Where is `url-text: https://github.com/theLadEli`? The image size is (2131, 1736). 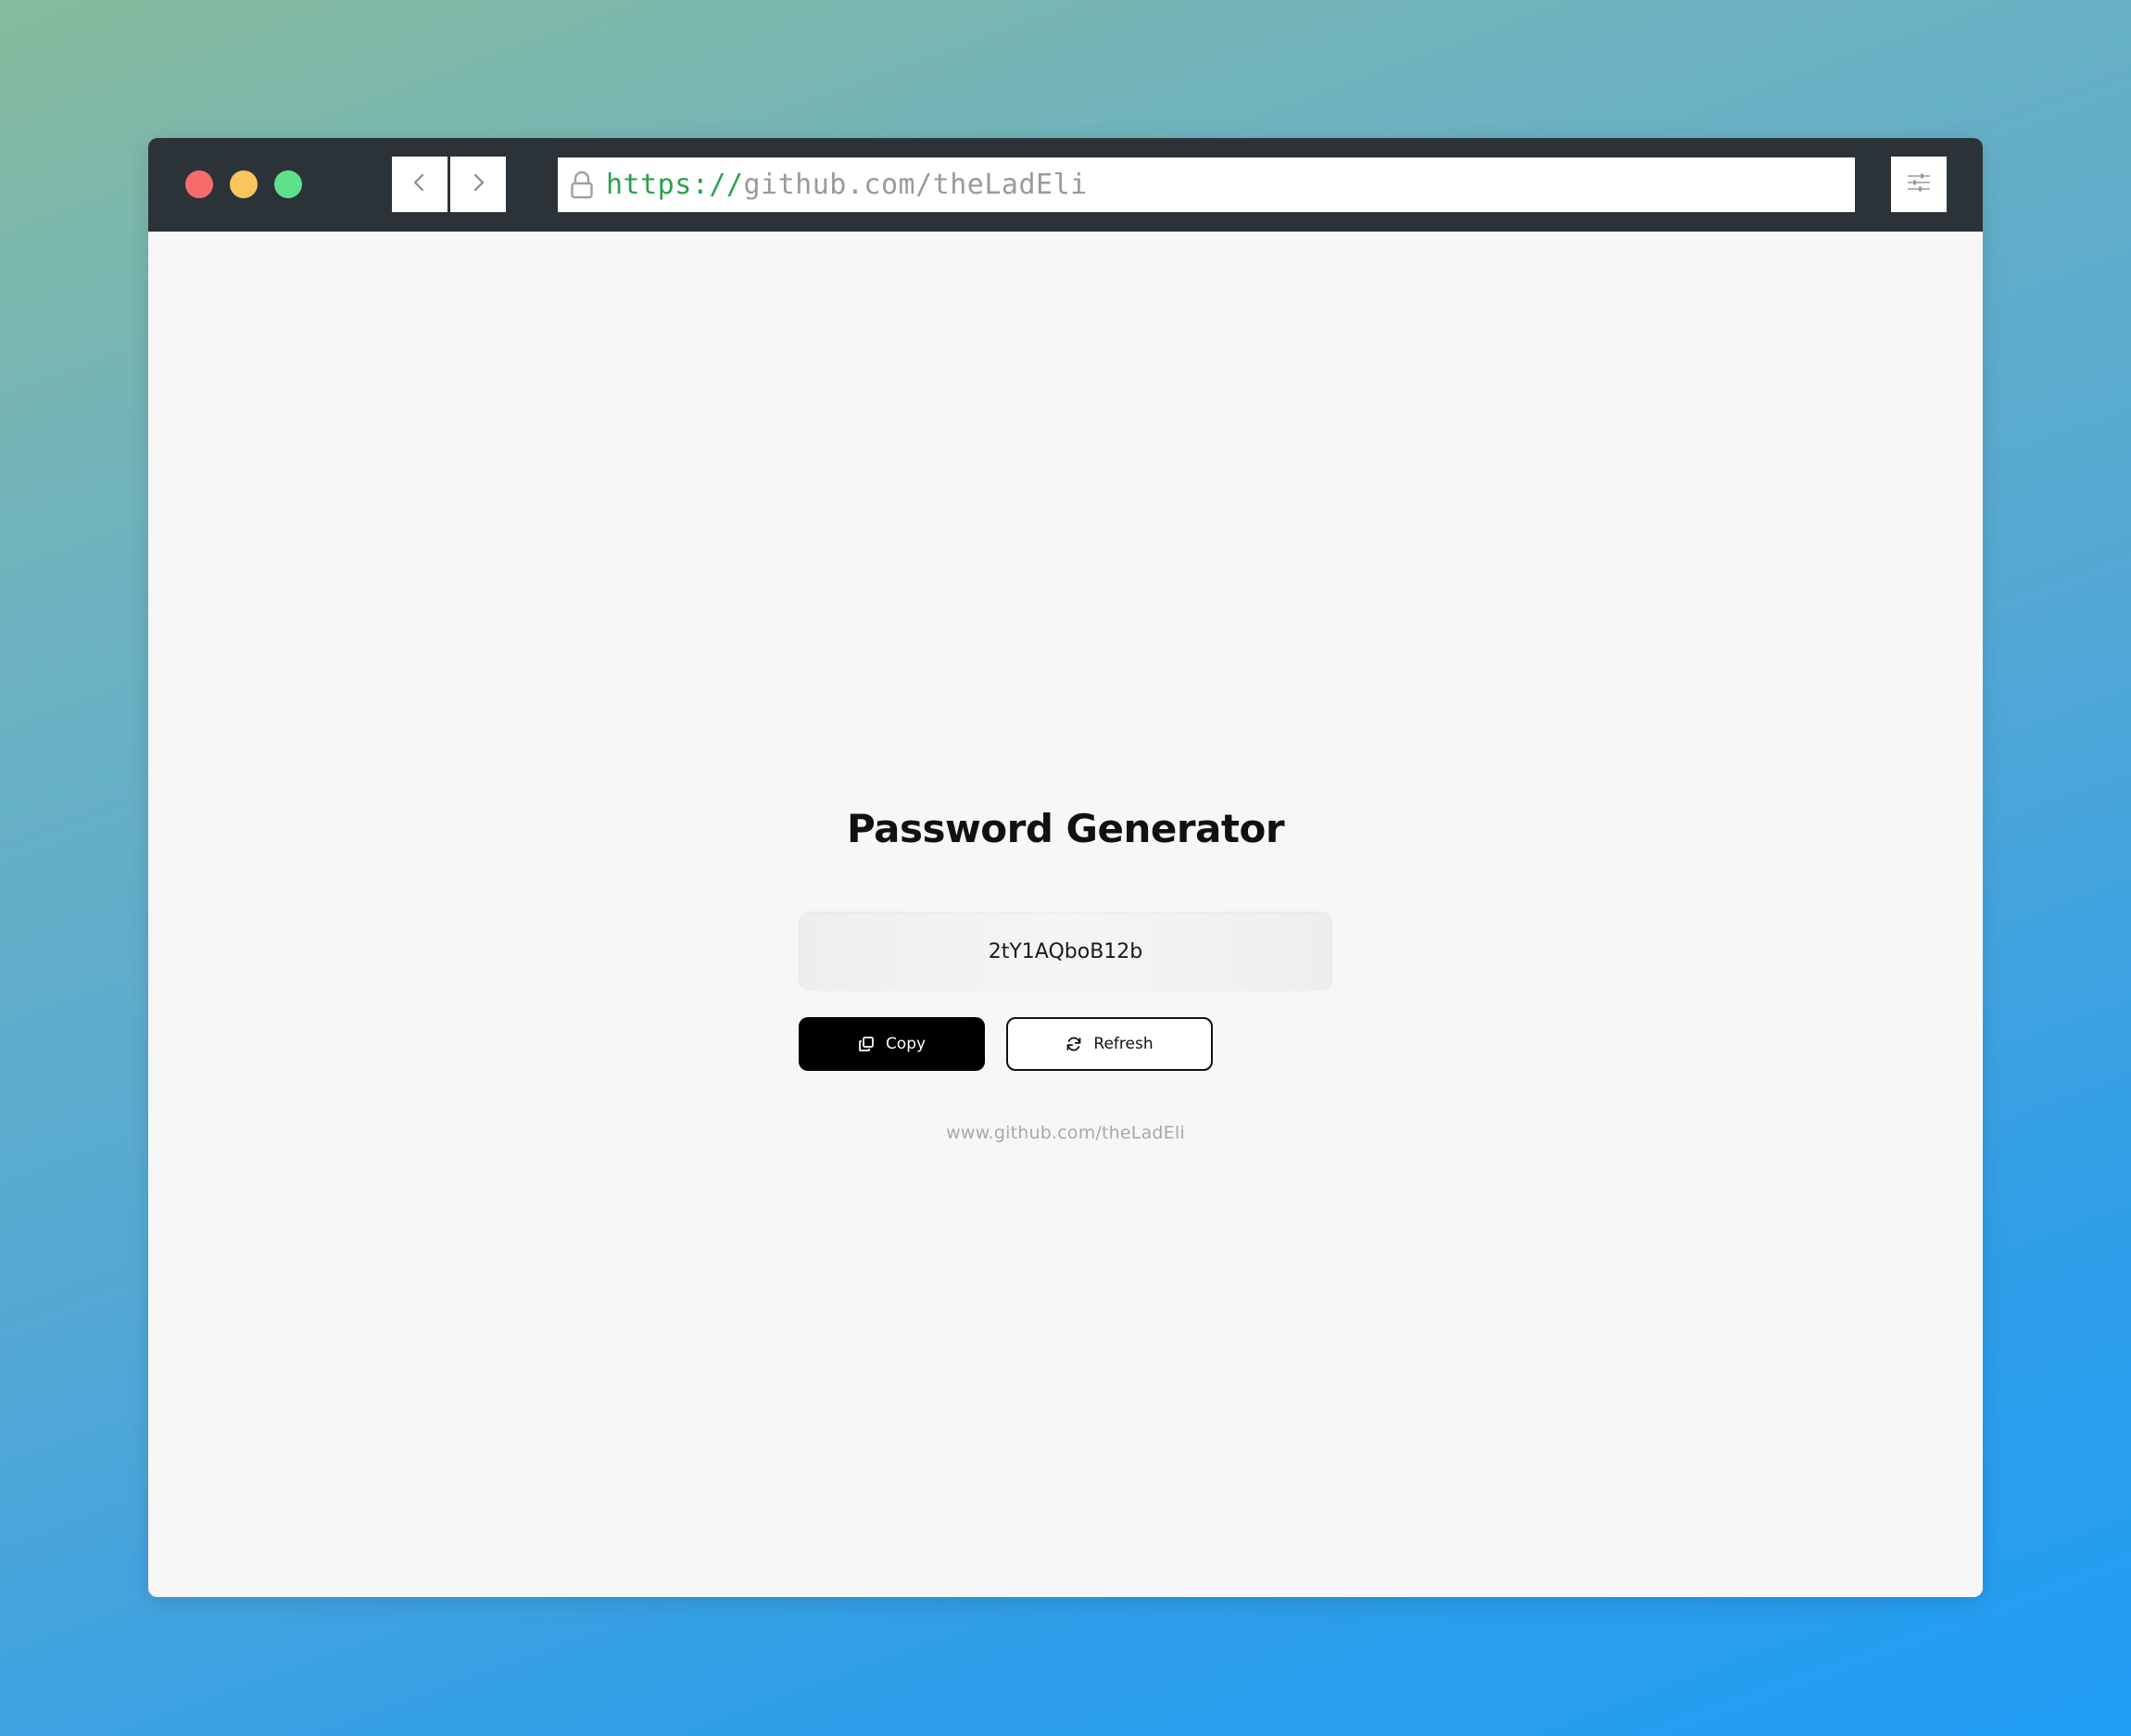 url-text: https://github.com/theLadEli is located at coordinates (847, 185).